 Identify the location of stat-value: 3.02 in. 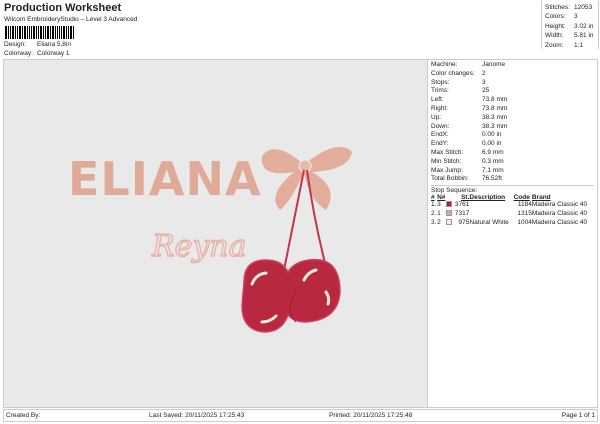
(584, 26).